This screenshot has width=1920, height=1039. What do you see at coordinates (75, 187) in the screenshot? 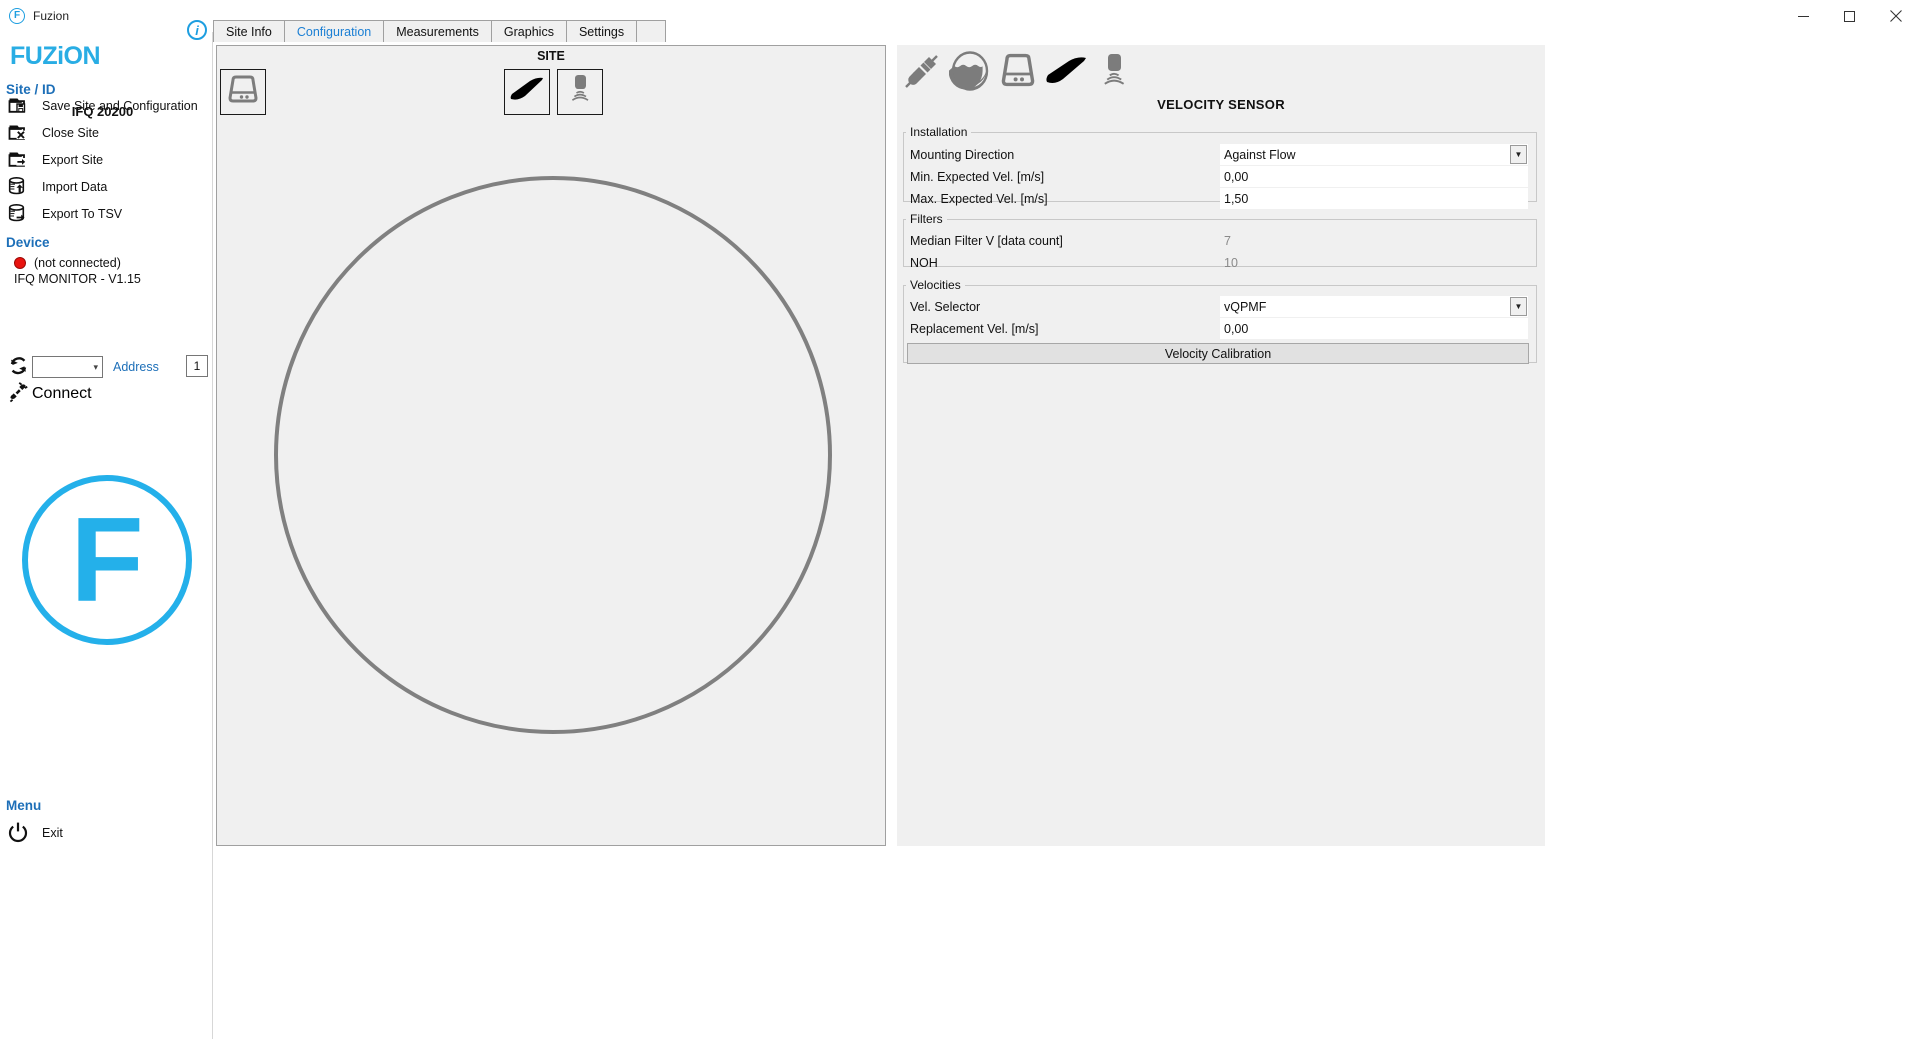
I see `menu-item-label: Import Data` at bounding box center [75, 187].